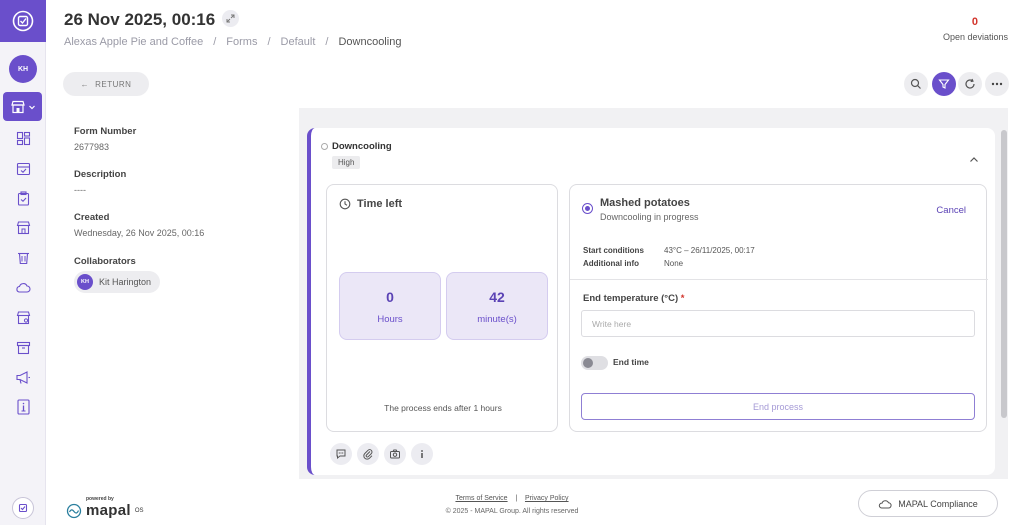  What do you see at coordinates (778, 406) in the screenshot?
I see `end-process-button: End process` at bounding box center [778, 406].